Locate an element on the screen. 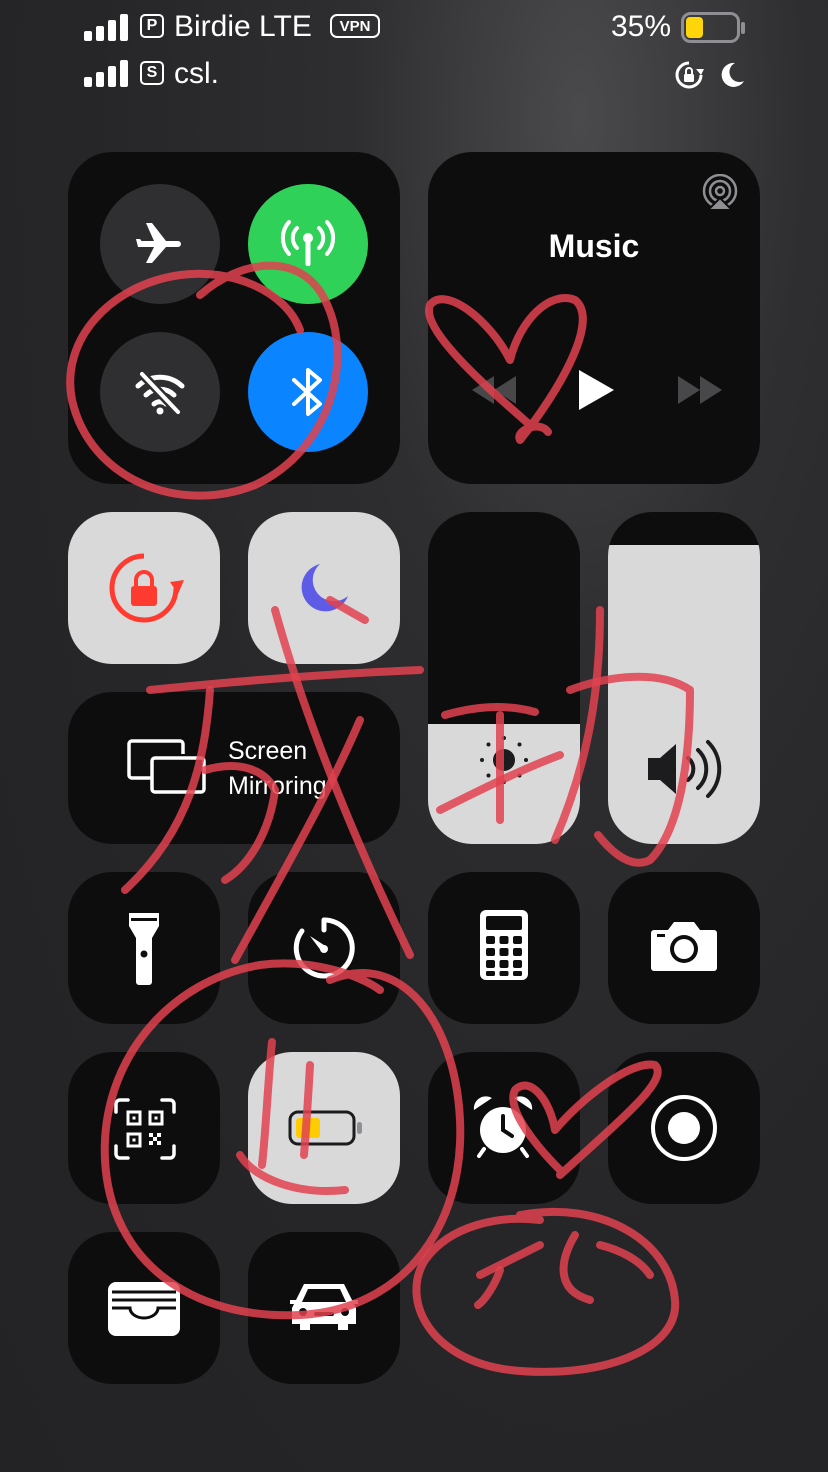 The width and height of the screenshot is (828, 1472). flashlight-icon is located at coordinates (144, 949).